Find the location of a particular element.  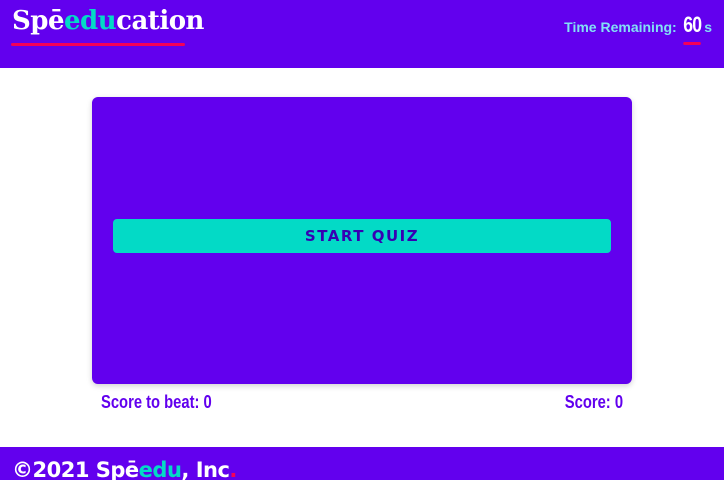

score-to-beat: Score to beat: 0 is located at coordinates (156, 402).